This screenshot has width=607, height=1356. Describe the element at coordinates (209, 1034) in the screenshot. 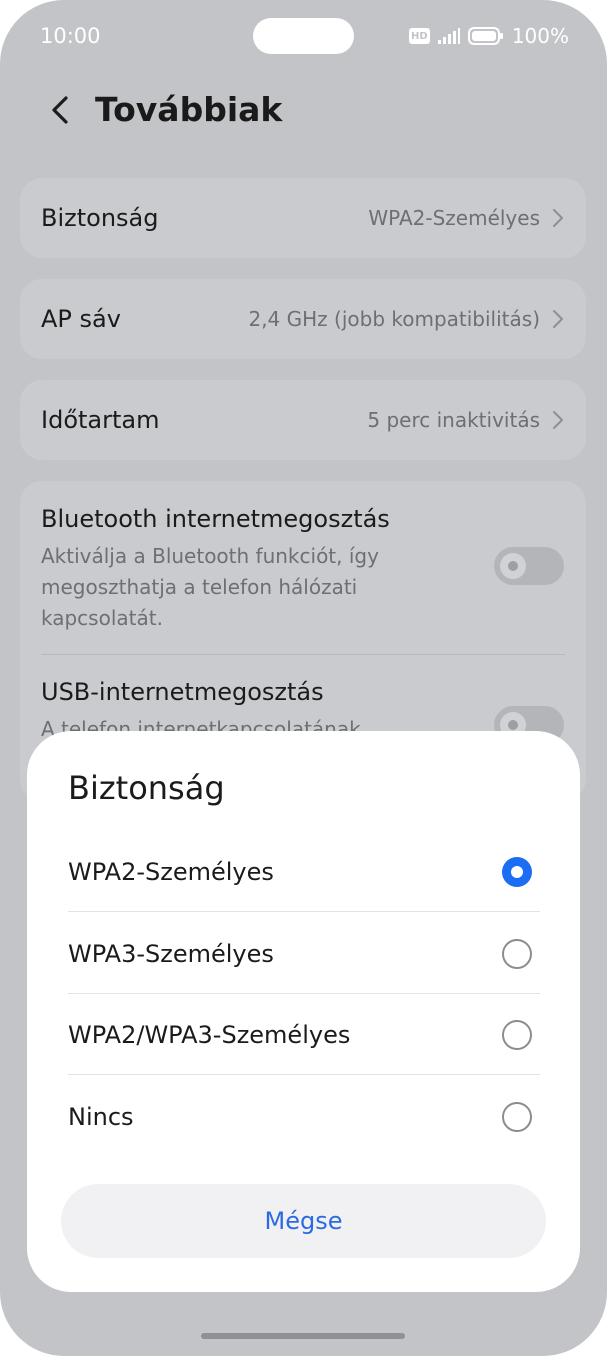

I see `option-label: WPA2/WPA3-Személyes` at that location.